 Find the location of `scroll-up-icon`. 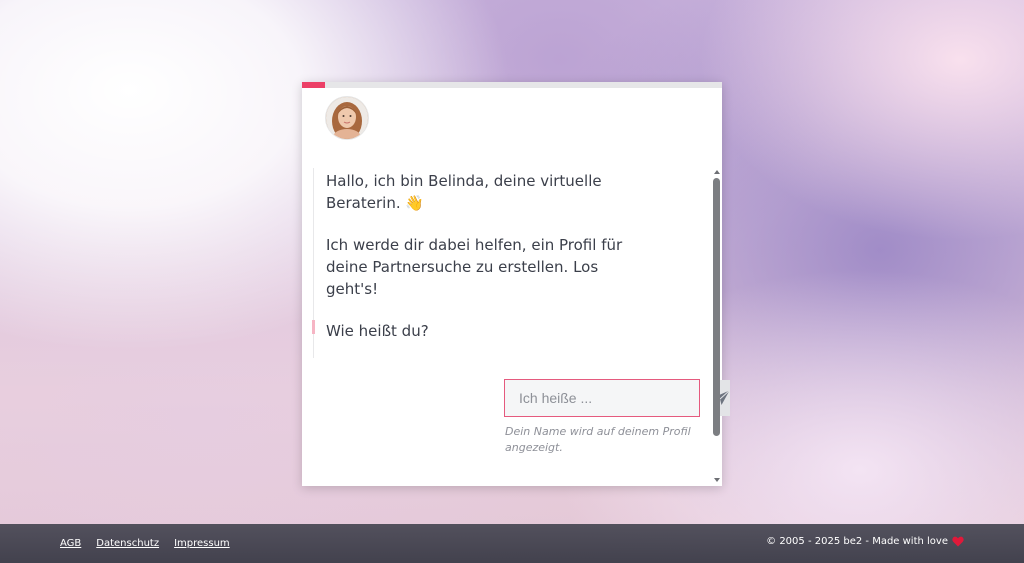

scroll-up-icon is located at coordinates (717, 172).